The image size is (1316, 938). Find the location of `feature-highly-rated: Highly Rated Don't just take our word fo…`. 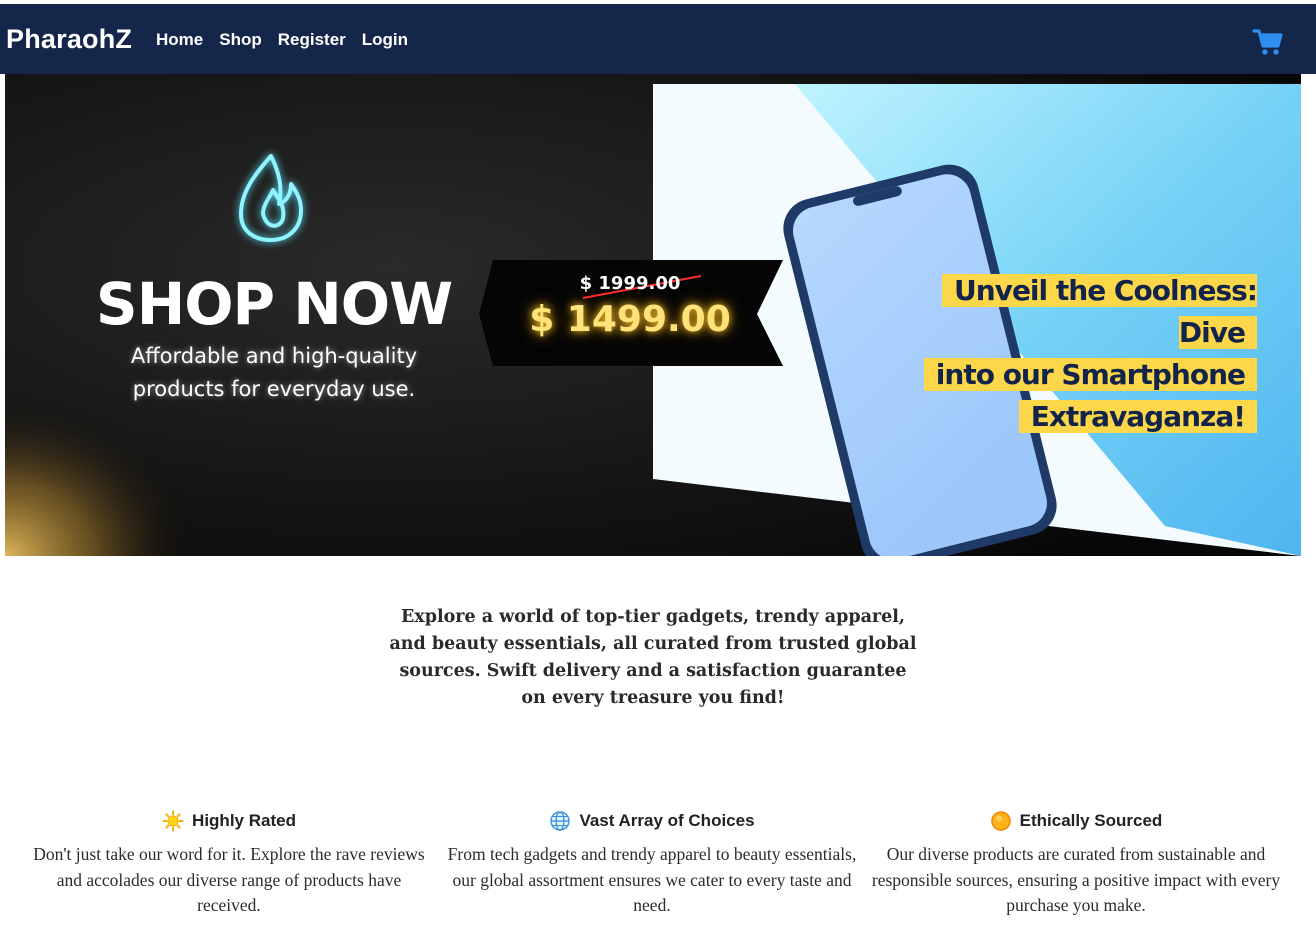

feature-highly-rated: Highly Rated Don't just take our word fo… is located at coordinates (229, 863).